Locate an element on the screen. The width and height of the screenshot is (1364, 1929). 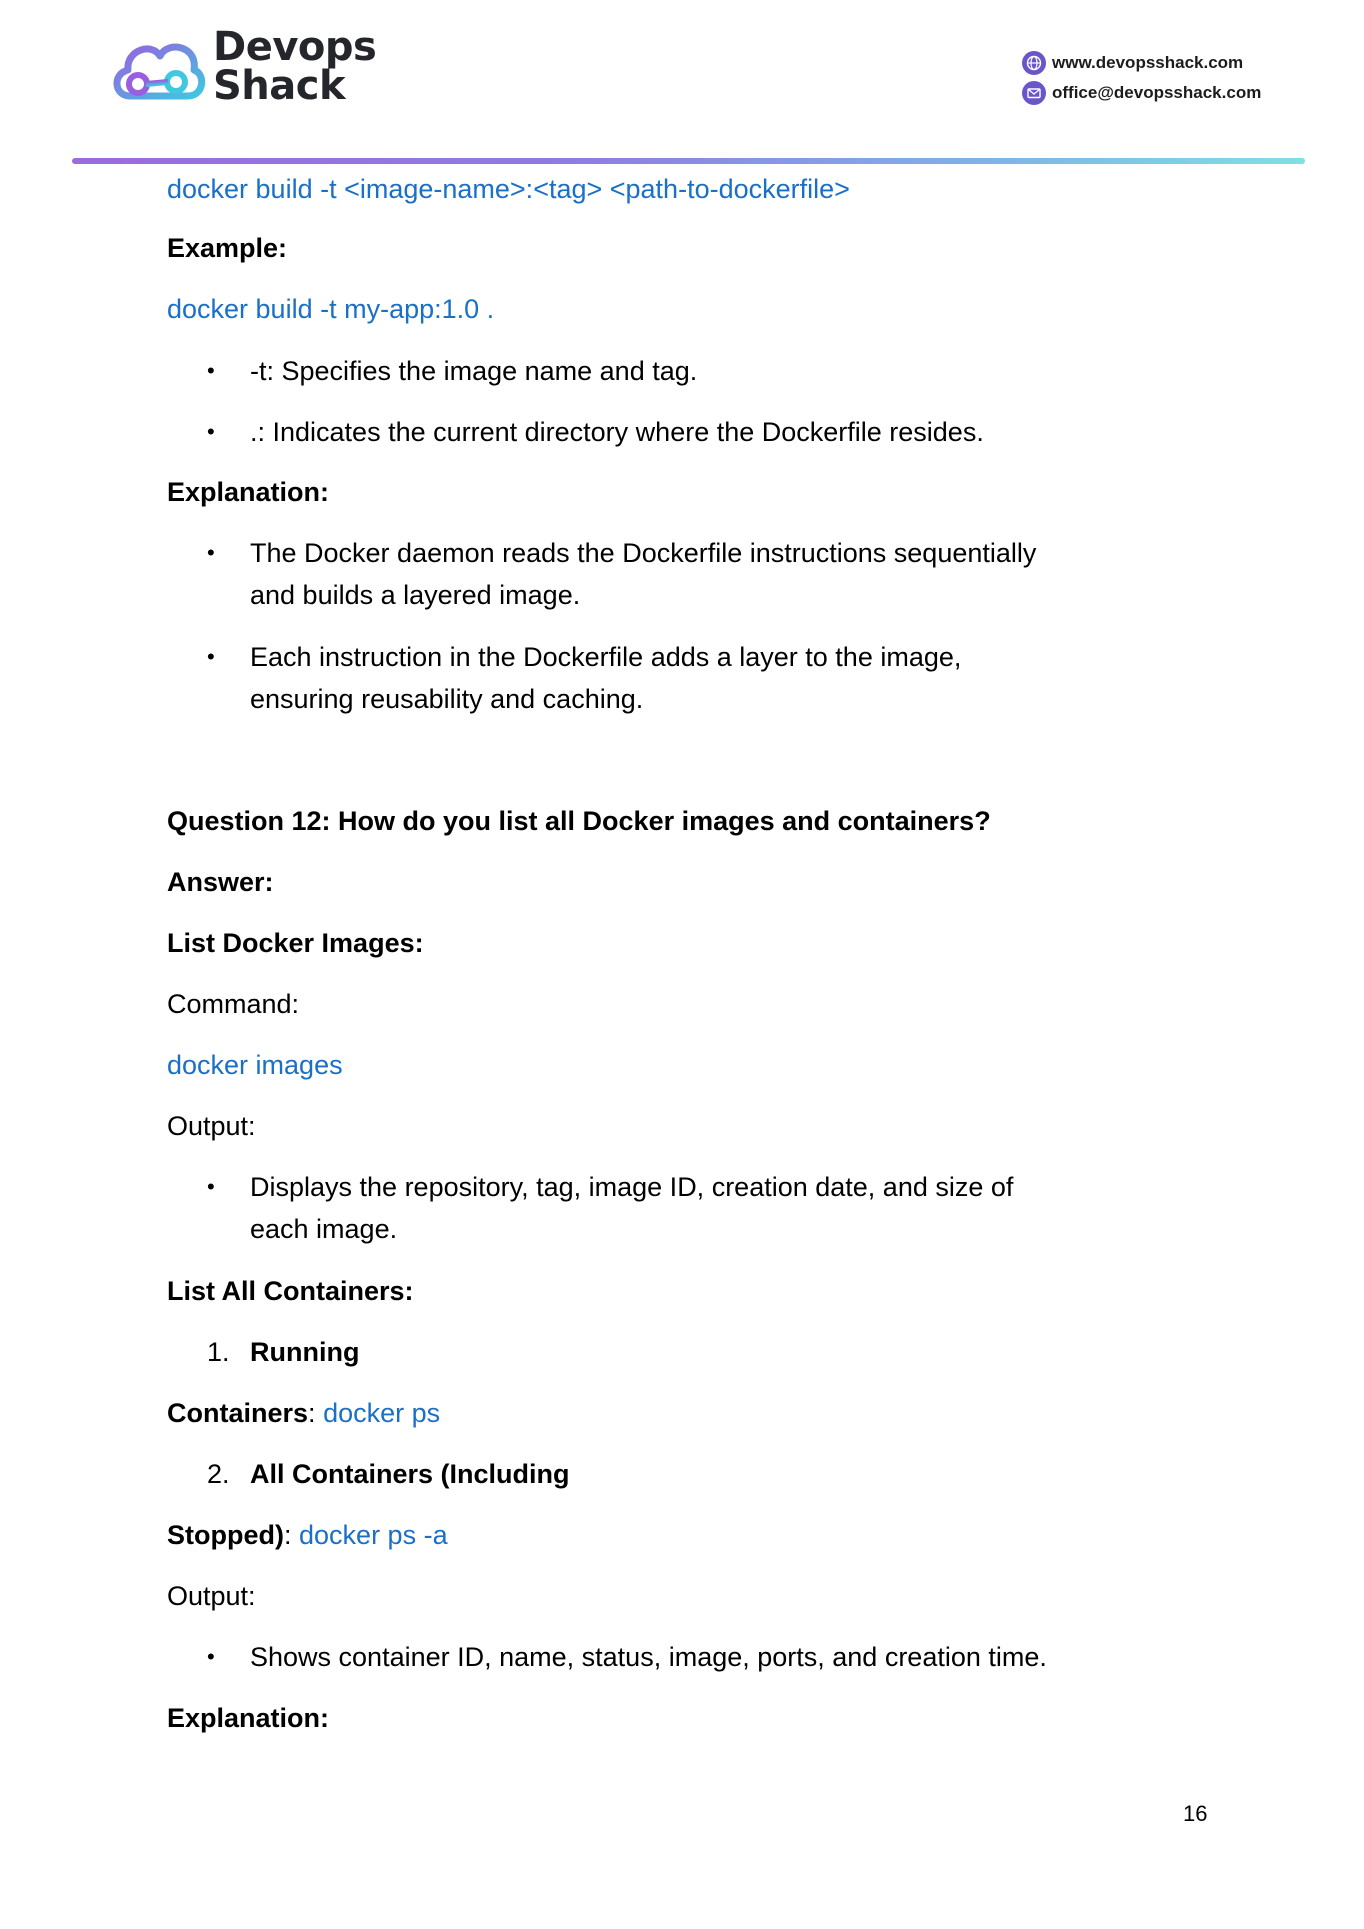
images-output-line-2: each image. is located at coordinates (324, 1229).